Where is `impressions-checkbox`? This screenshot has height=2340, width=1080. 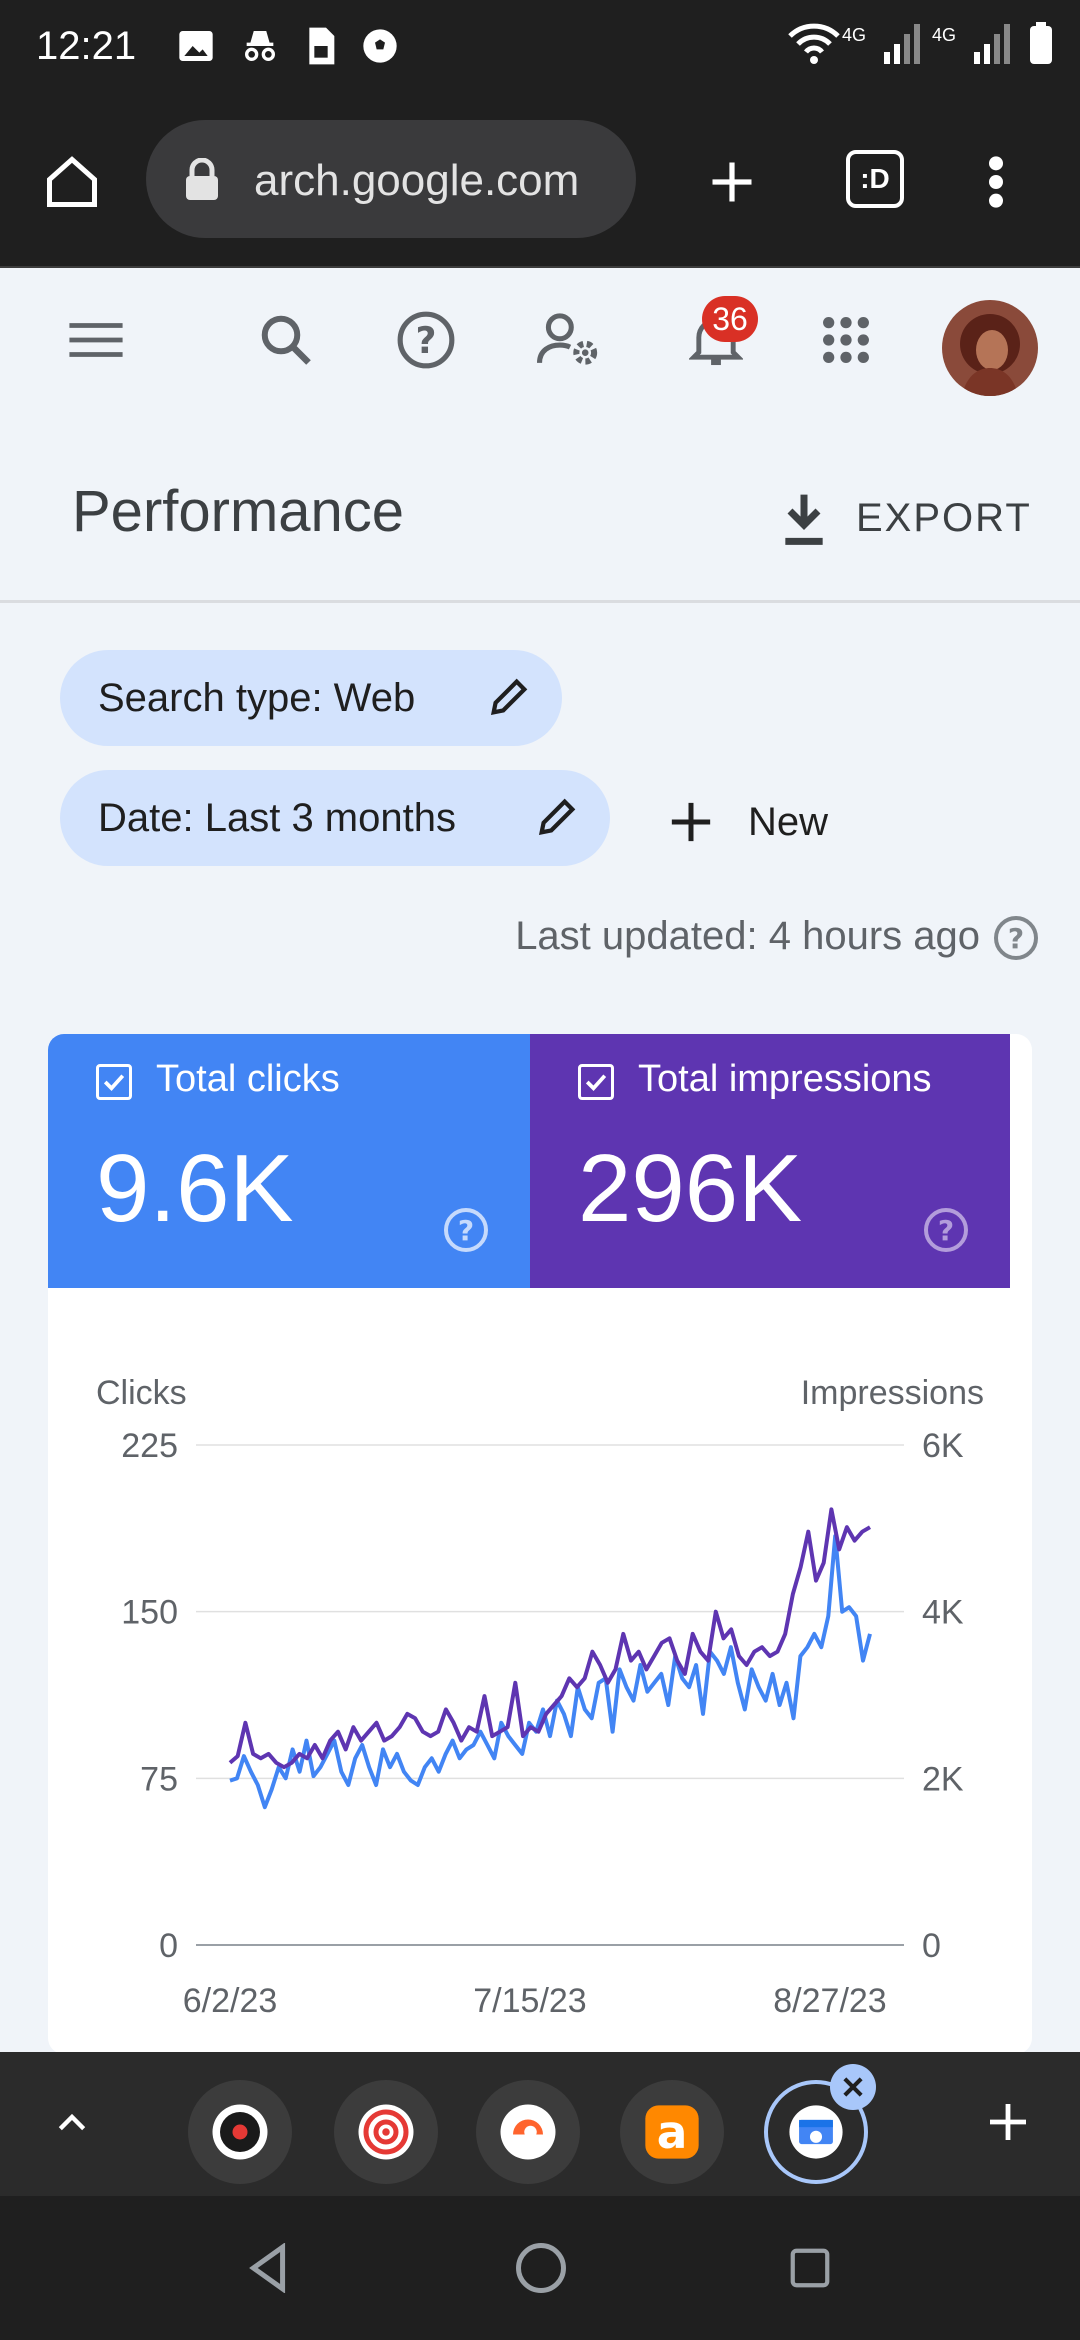
impressions-checkbox is located at coordinates (596, 1082).